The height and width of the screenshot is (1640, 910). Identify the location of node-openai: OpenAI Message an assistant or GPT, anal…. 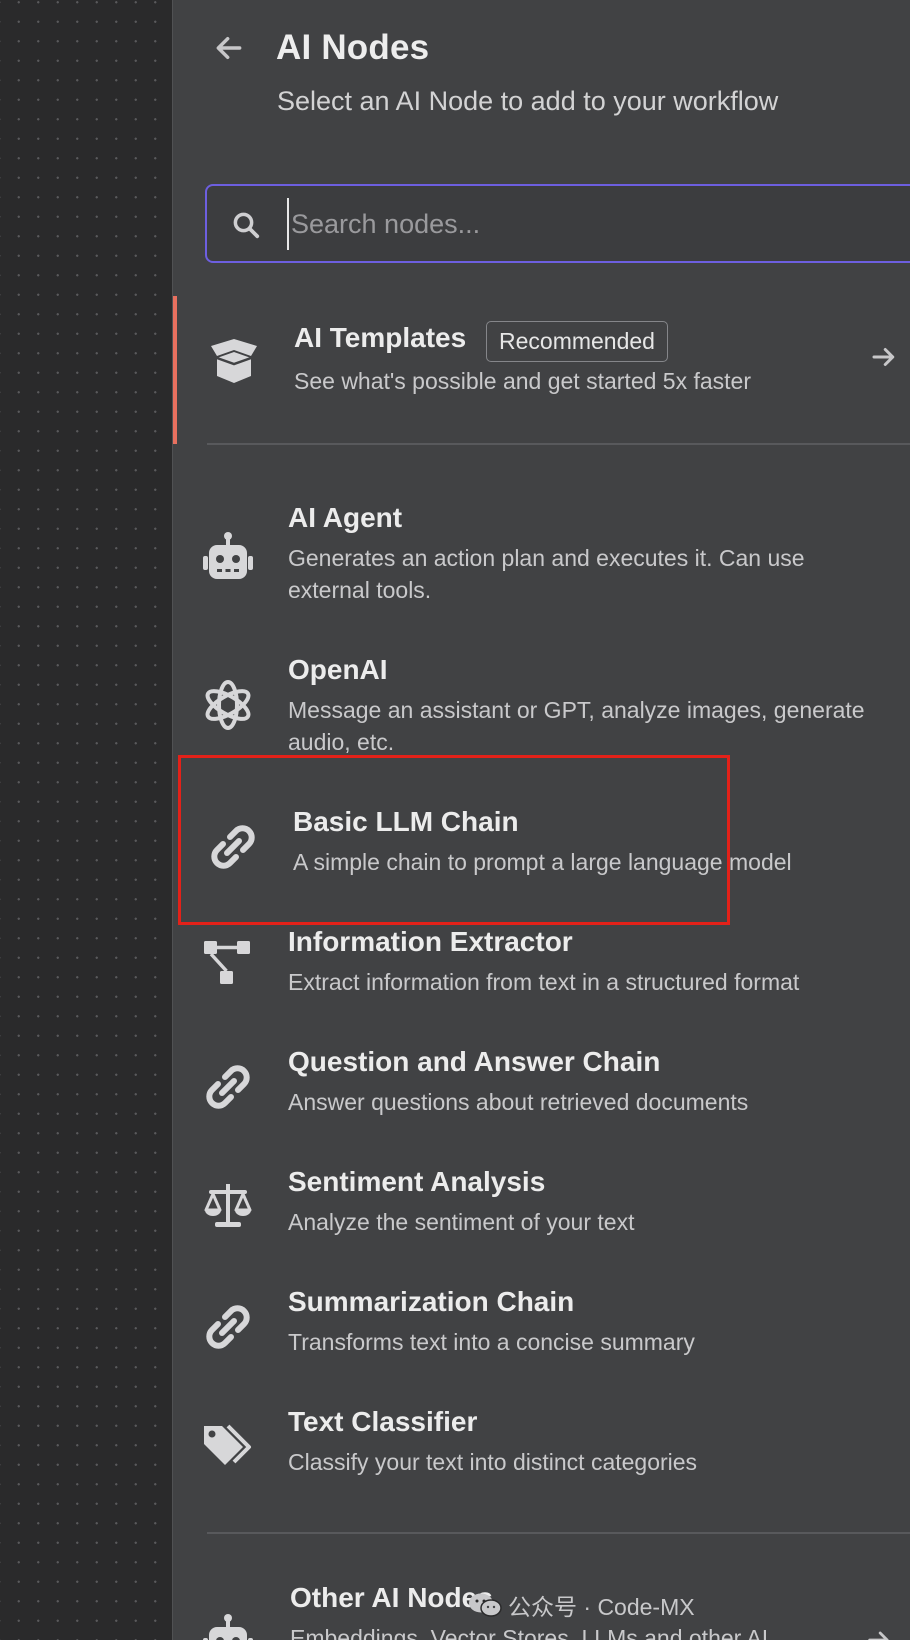
(541, 713).